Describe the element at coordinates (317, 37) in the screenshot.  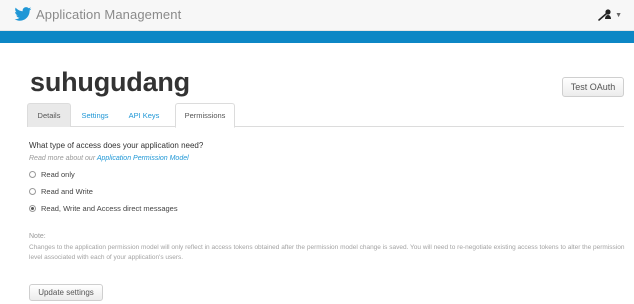
I see `accent-bar` at that location.